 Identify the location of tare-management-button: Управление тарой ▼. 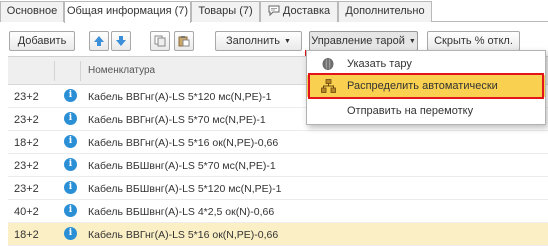
(363, 41).